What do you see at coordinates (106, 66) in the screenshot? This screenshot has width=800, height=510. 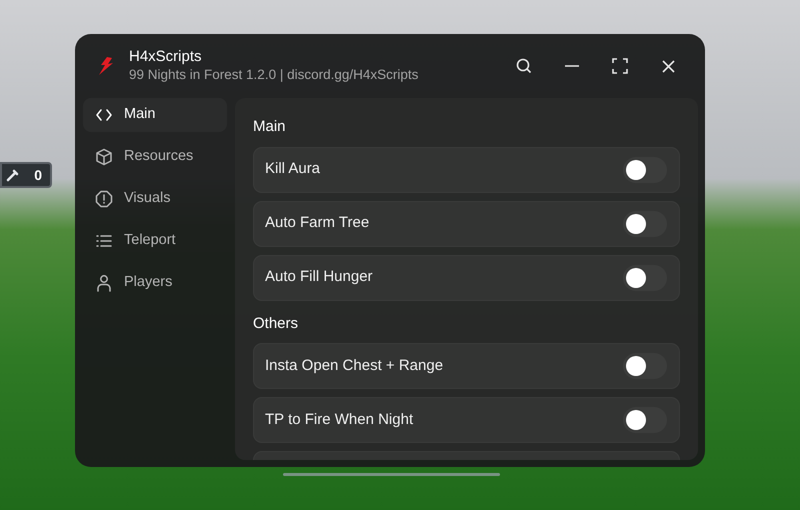 I see `logo-icon` at bounding box center [106, 66].